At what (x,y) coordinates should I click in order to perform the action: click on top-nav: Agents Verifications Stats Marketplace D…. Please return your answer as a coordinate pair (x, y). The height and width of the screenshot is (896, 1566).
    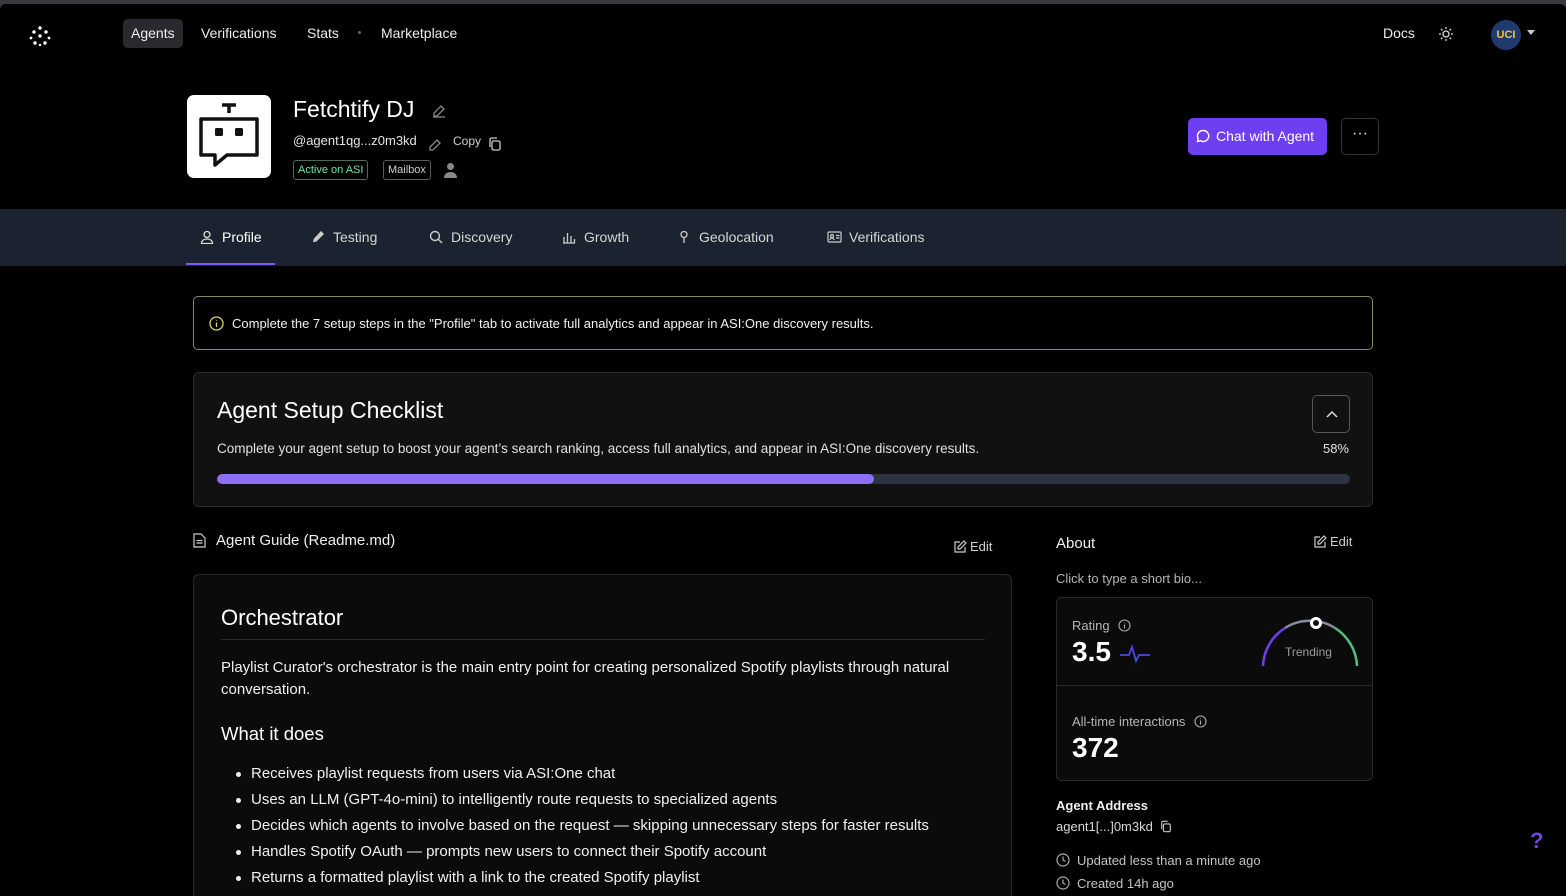
    Looking at the image, I should click on (783, 35).